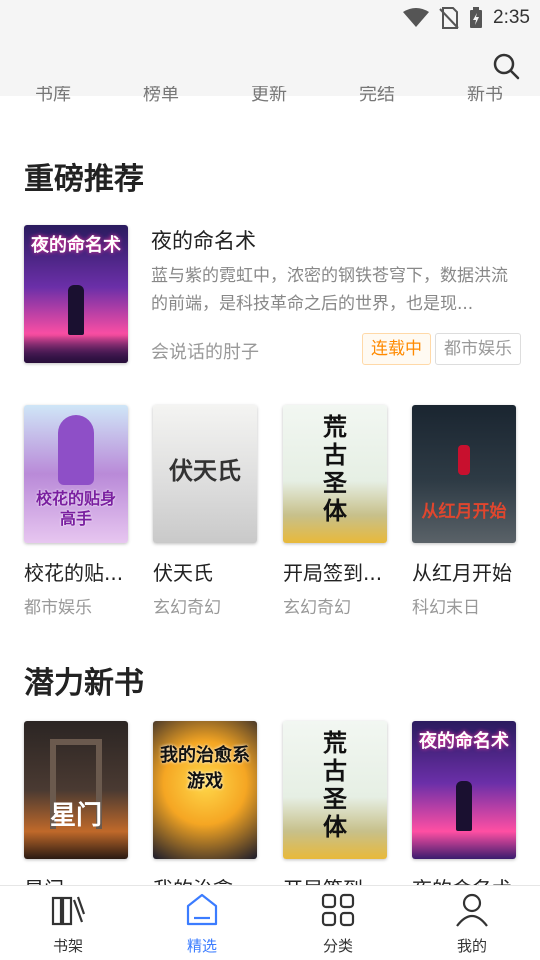 Image resolution: width=540 pixels, height=960 pixels. What do you see at coordinates (270, 19) in the screenshot?
I see `status-bar: 2:35` at bounding box center [270, 19].